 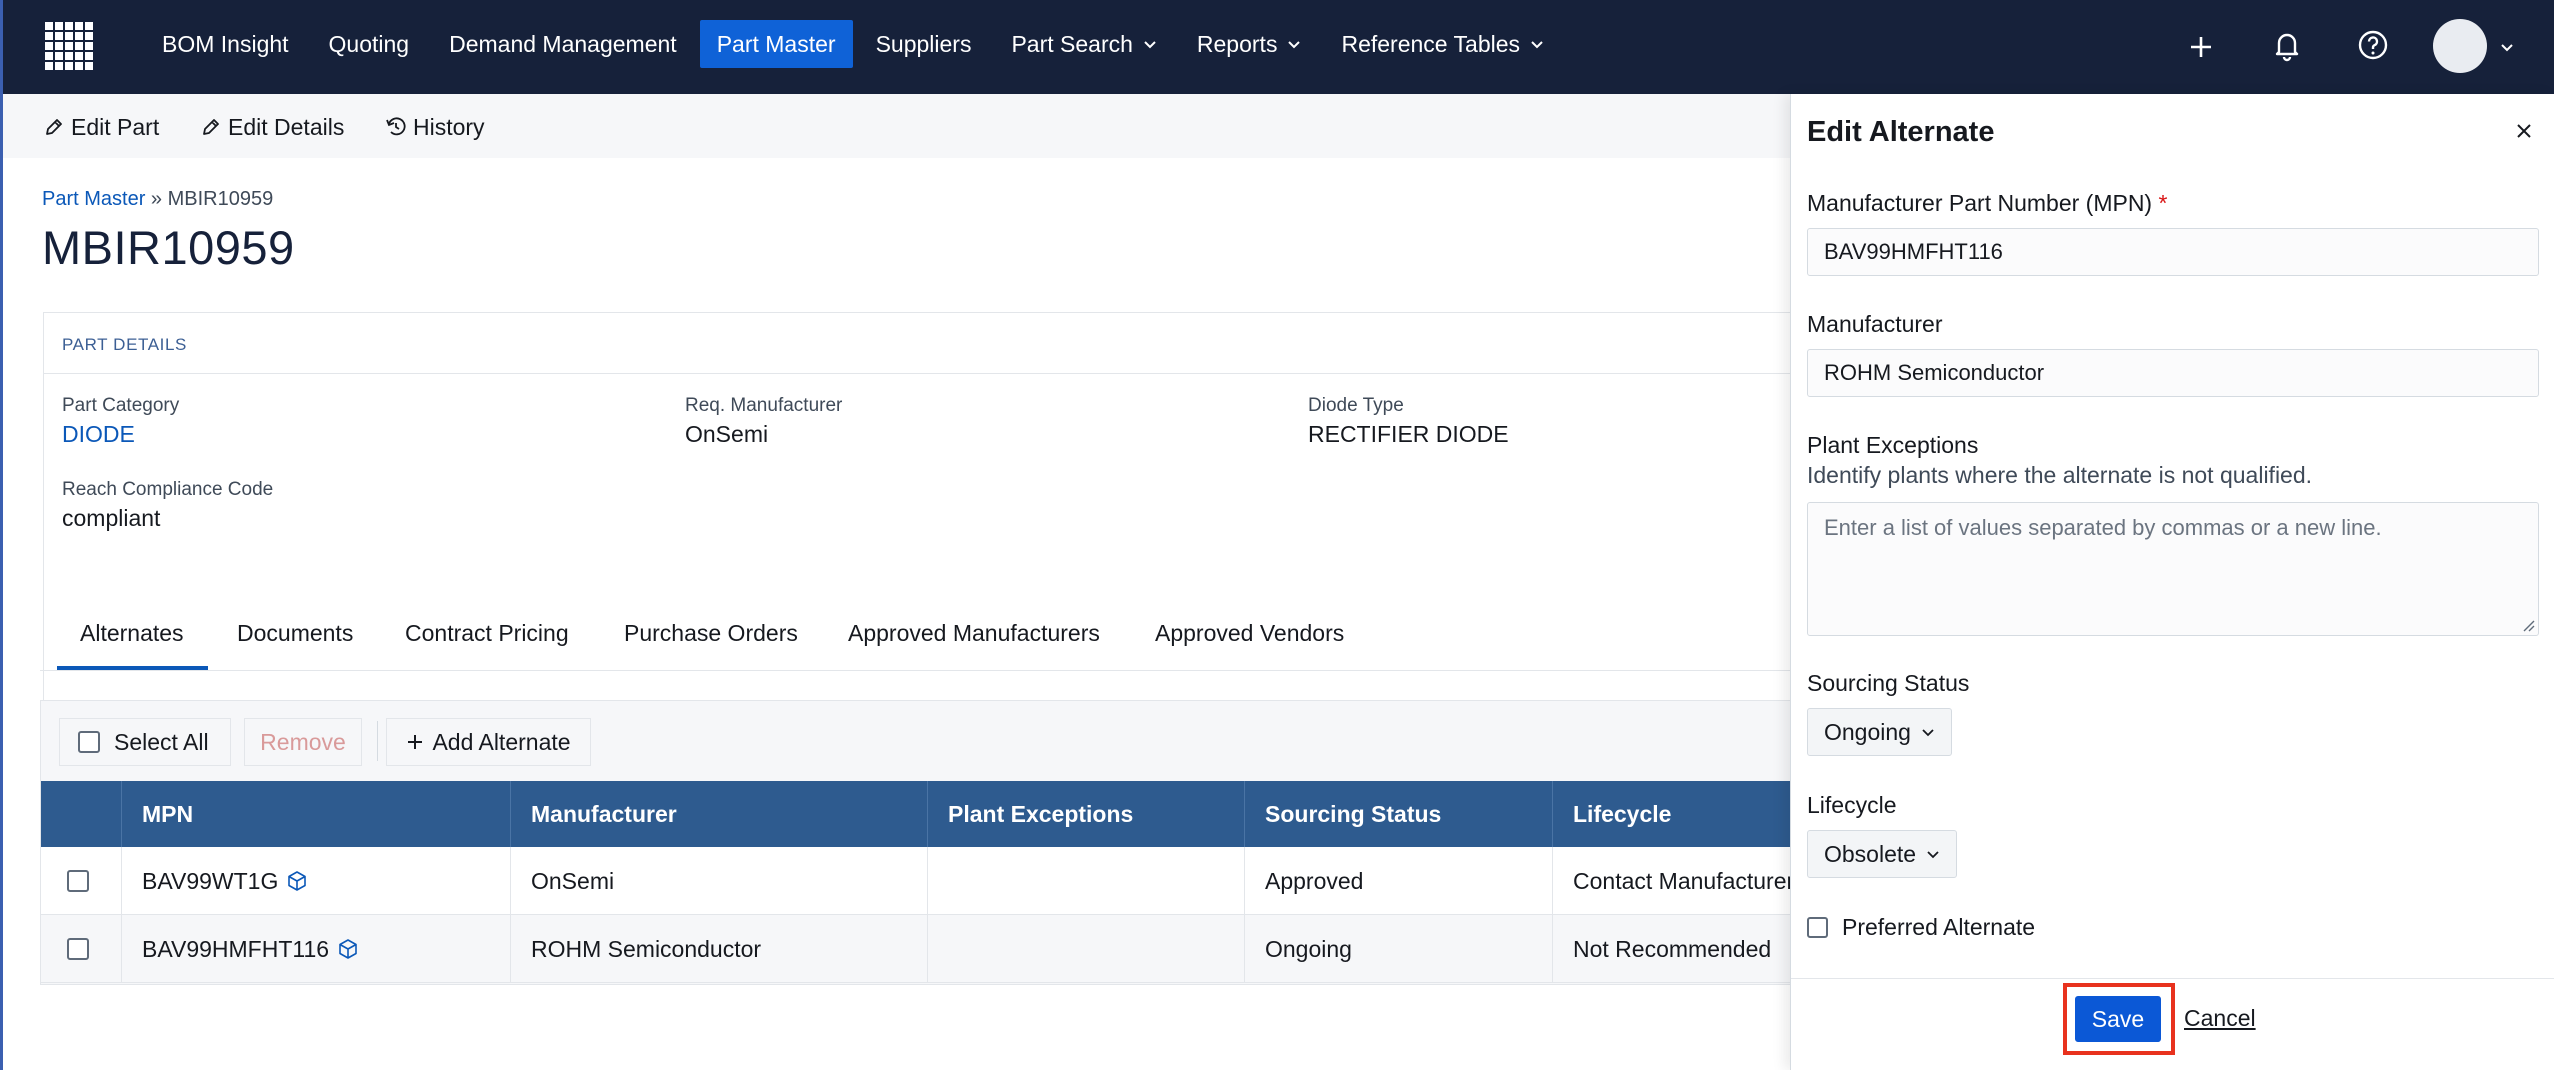 I want to click on nav-bom-insight: BOM Insight, so click(x=225, y=44).